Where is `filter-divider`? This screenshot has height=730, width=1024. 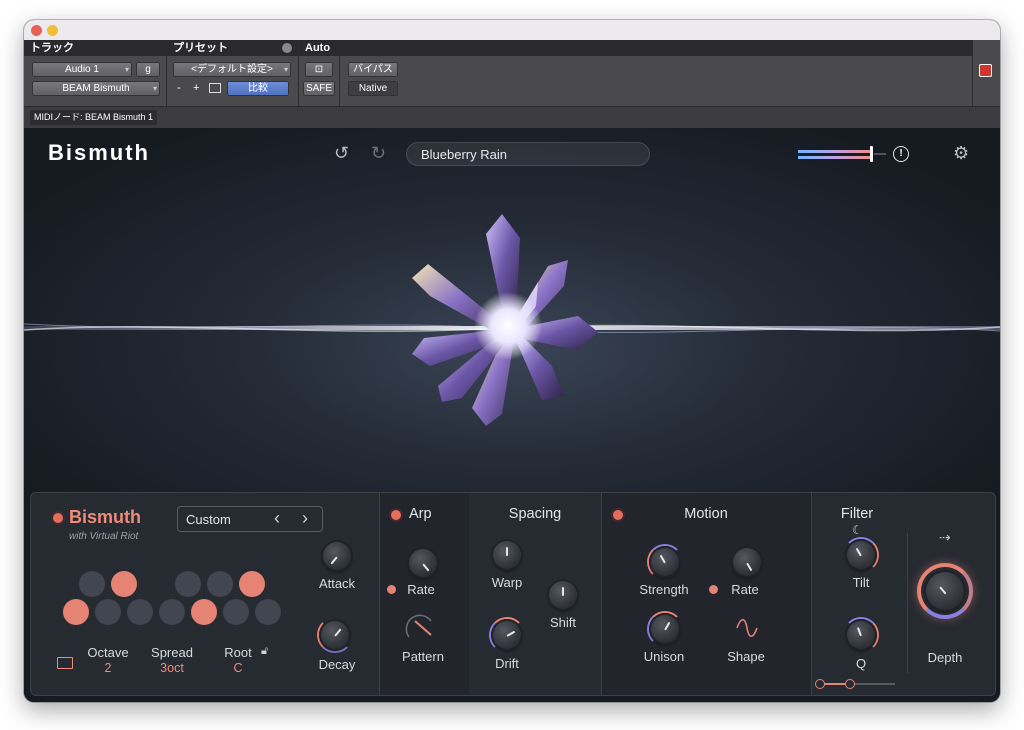 filter-divider is located at coordinates (907, 603).